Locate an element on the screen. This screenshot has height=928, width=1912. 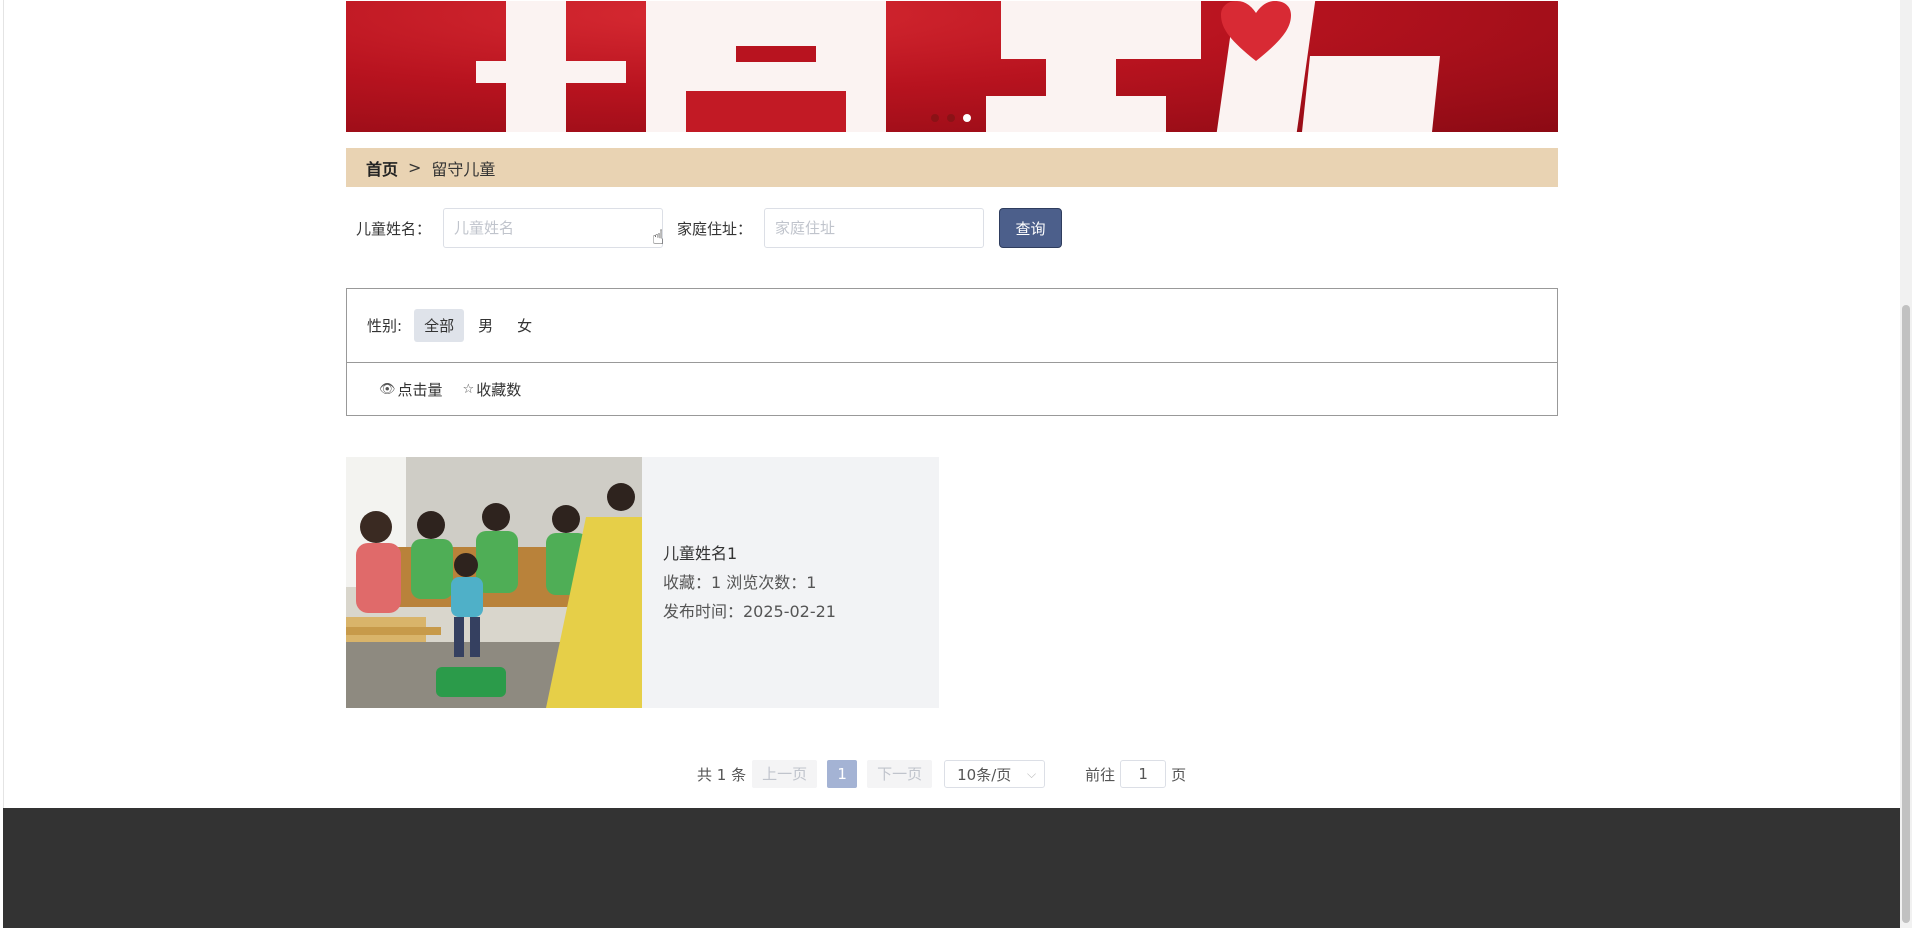
breadcrumb: 首页 > 留守儿童 is located at coordinates (952, 167).